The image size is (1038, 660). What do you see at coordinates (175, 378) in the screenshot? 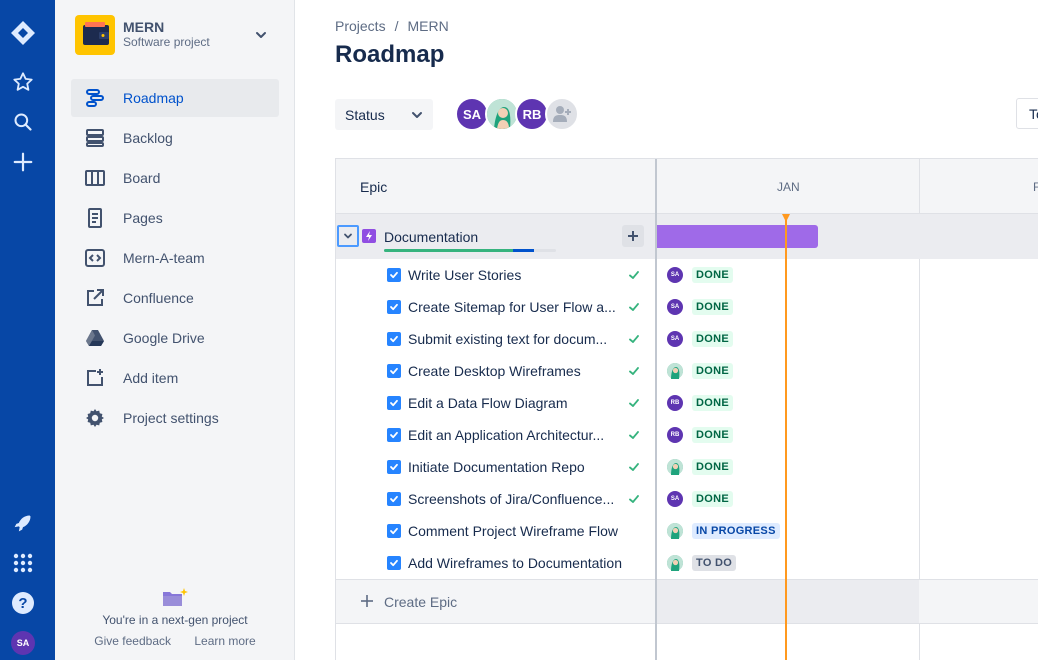
I see `sidebar-item-add-item: Add item` at bounding box center [175, 378].